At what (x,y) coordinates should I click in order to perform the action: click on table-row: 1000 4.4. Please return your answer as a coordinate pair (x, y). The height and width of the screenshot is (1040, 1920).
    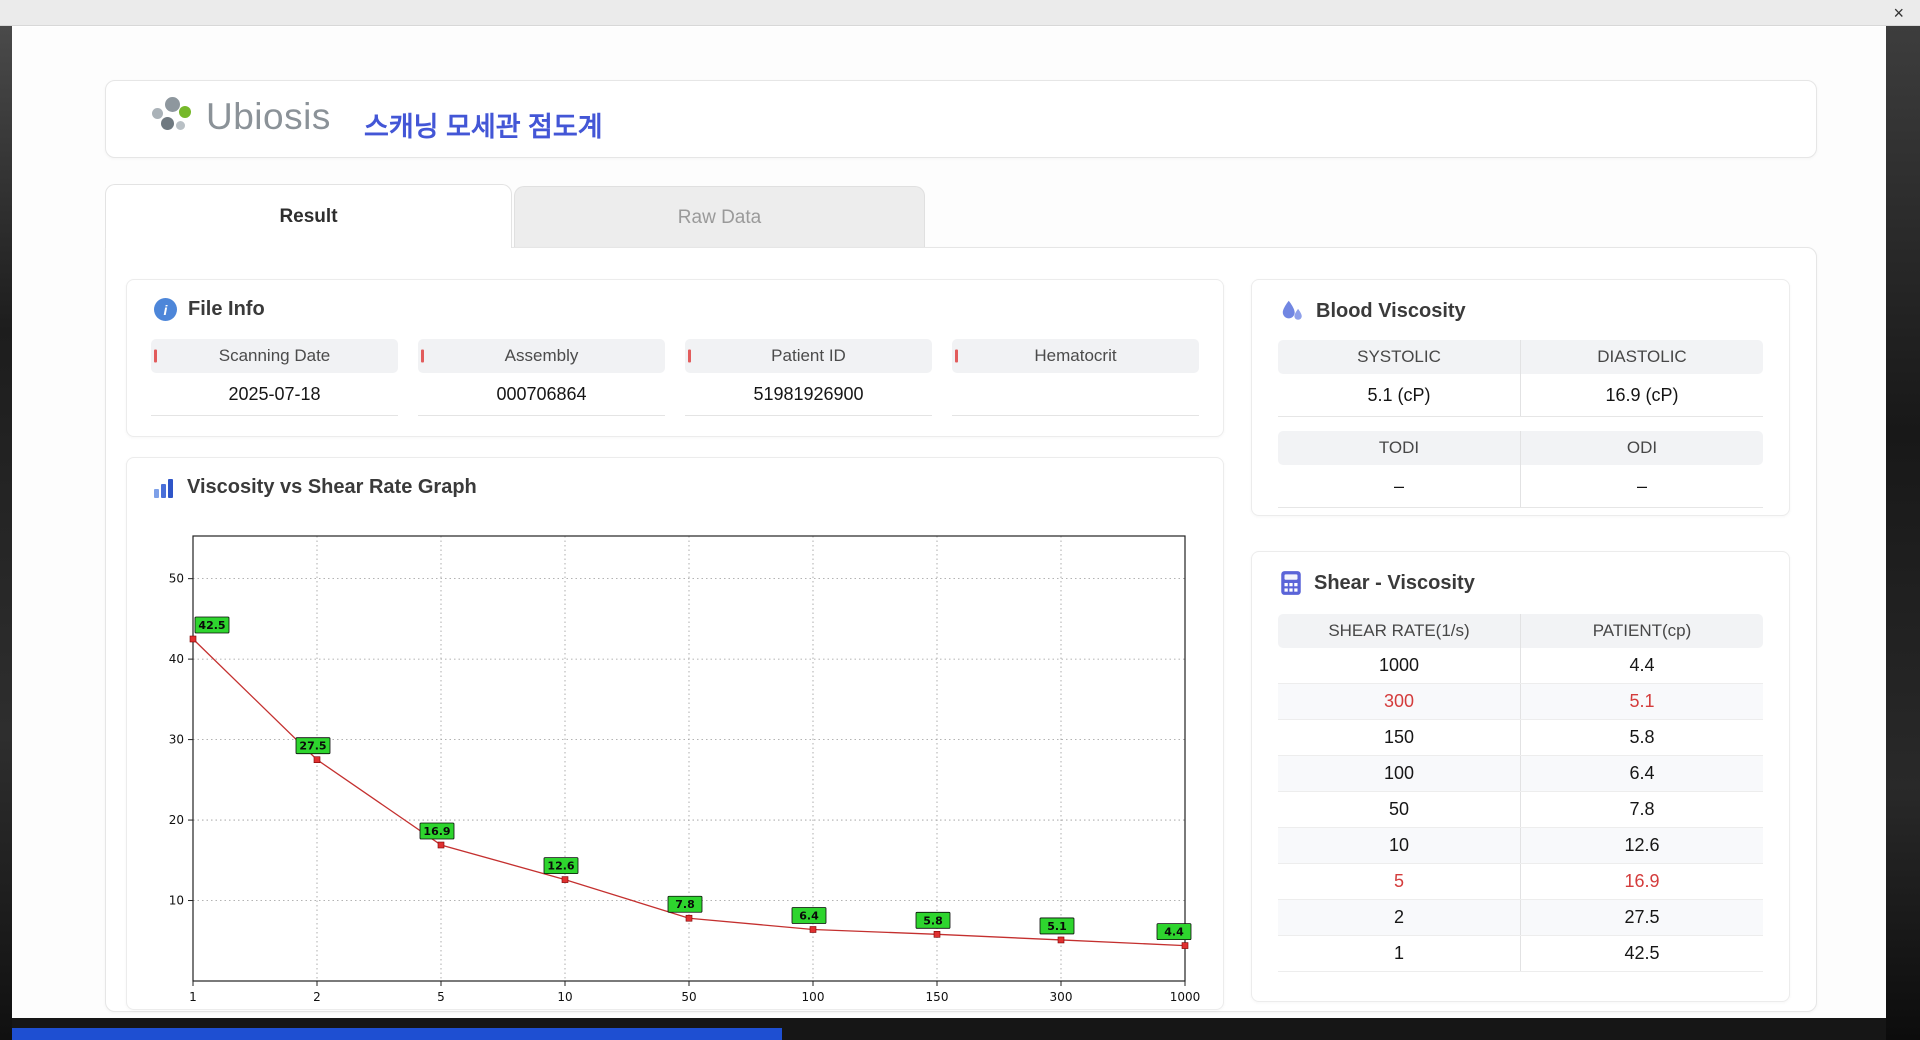
    Looking at the image, I should click on (1520, 666).